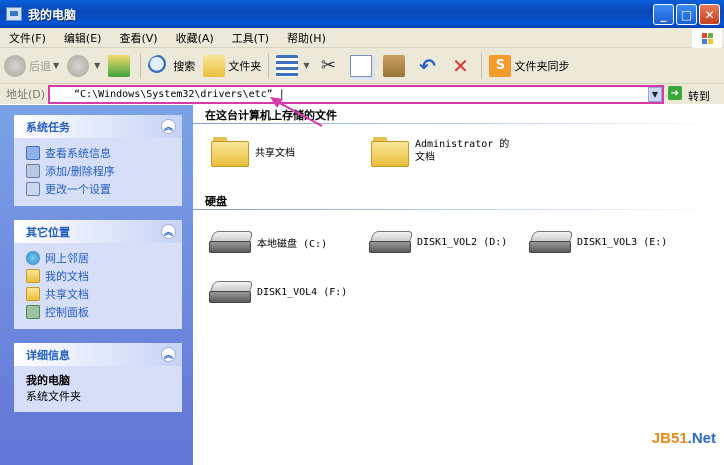  I want to click on search-icon, so click(159, 65).